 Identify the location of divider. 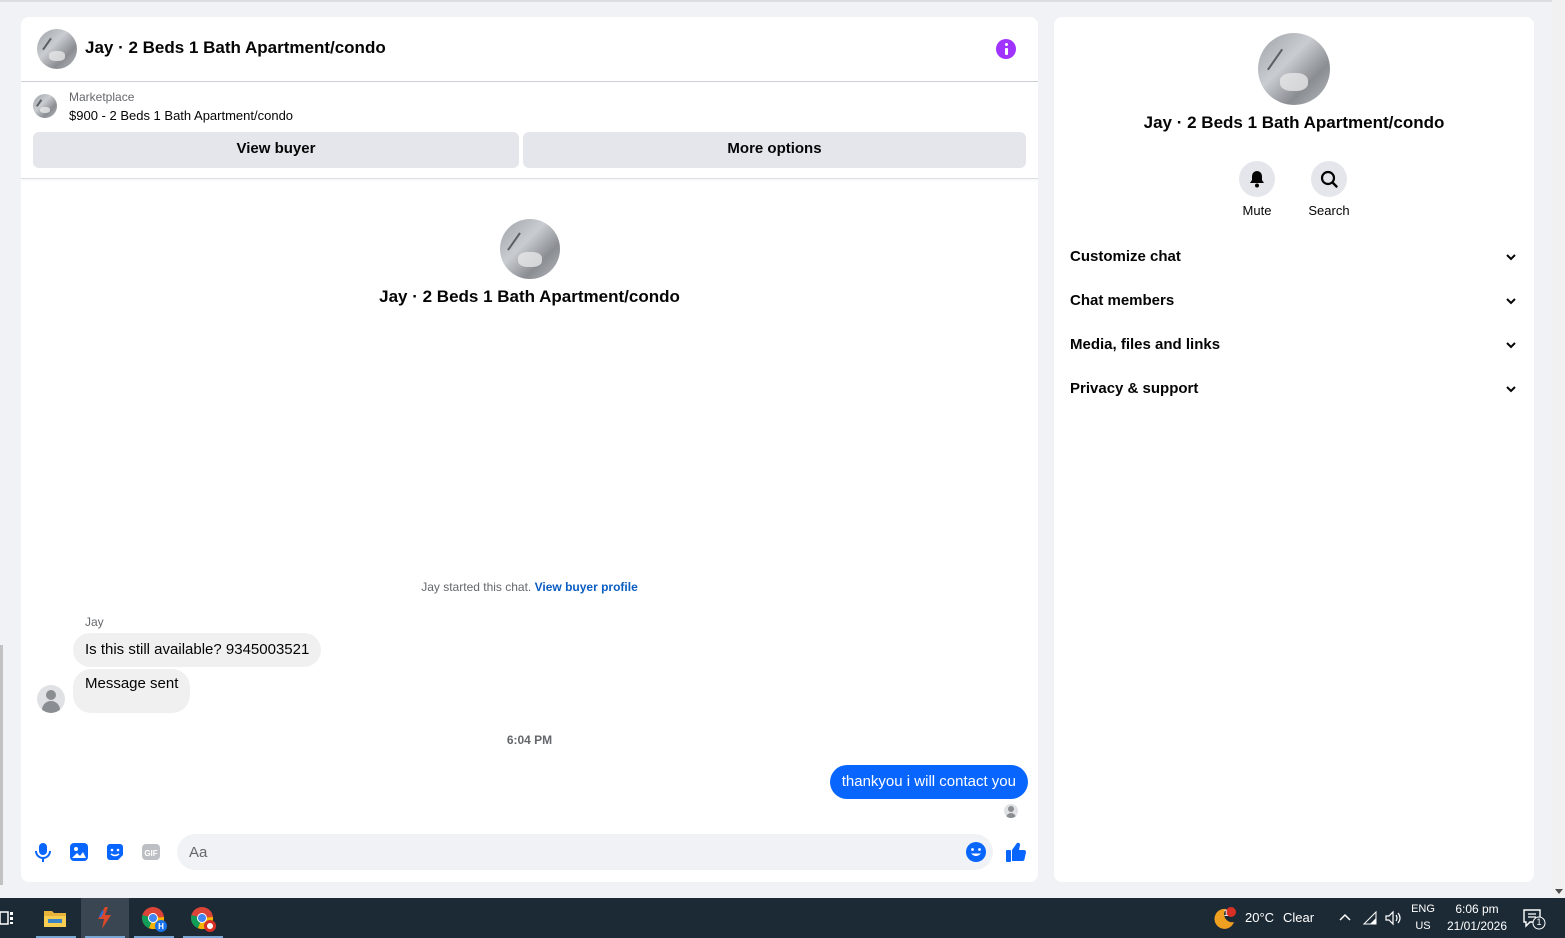
(529, 178).